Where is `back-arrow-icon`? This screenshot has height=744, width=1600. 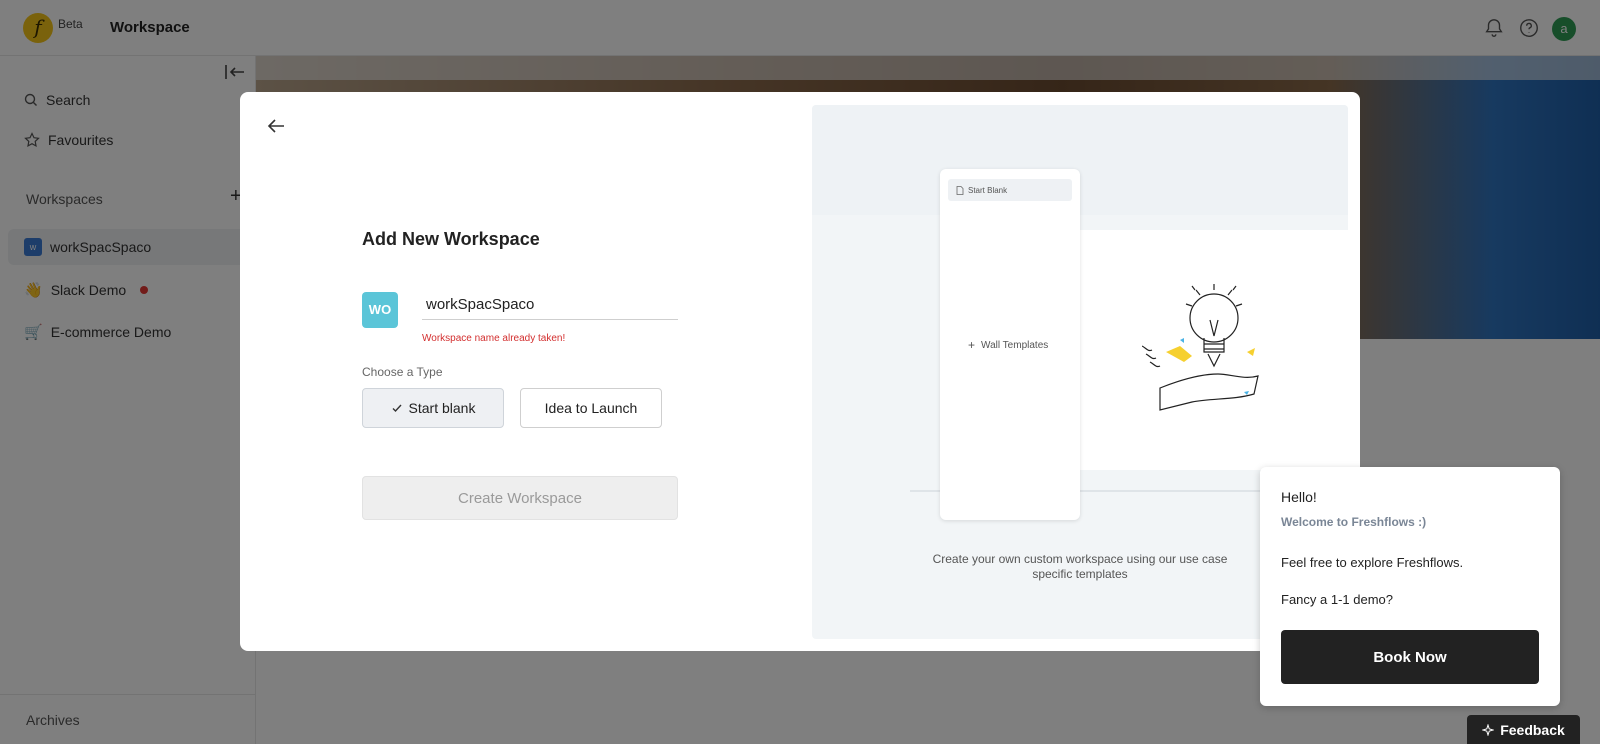
back-arrow-icon is located at coordinates (276, 126).